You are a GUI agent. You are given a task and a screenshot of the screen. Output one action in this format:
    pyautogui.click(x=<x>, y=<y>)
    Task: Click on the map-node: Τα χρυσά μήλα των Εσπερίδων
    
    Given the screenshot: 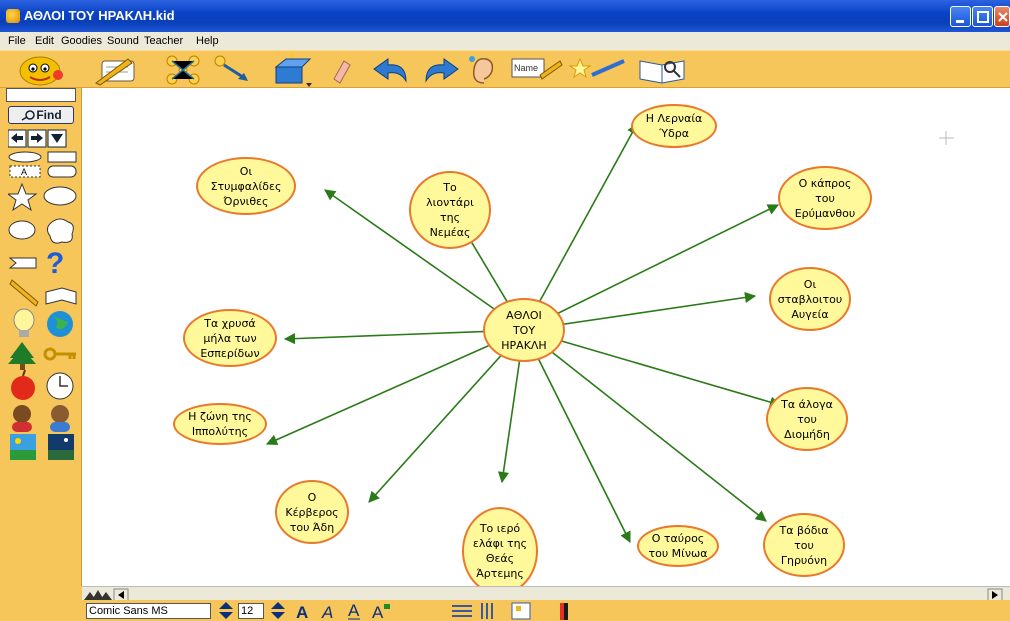 What is the action you would take?
    pyautogui.click(x=230, y=338)
    